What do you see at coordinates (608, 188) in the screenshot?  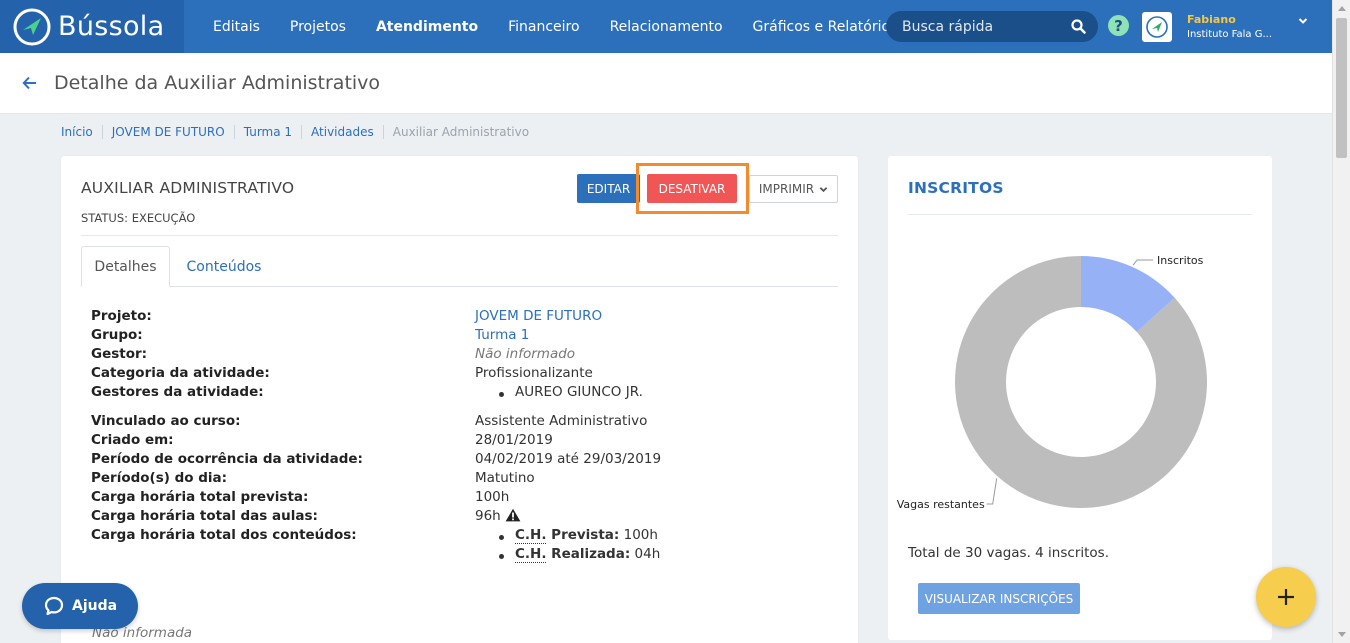 I see `edit-button: EDITAR` at bounding box center [608, 188].